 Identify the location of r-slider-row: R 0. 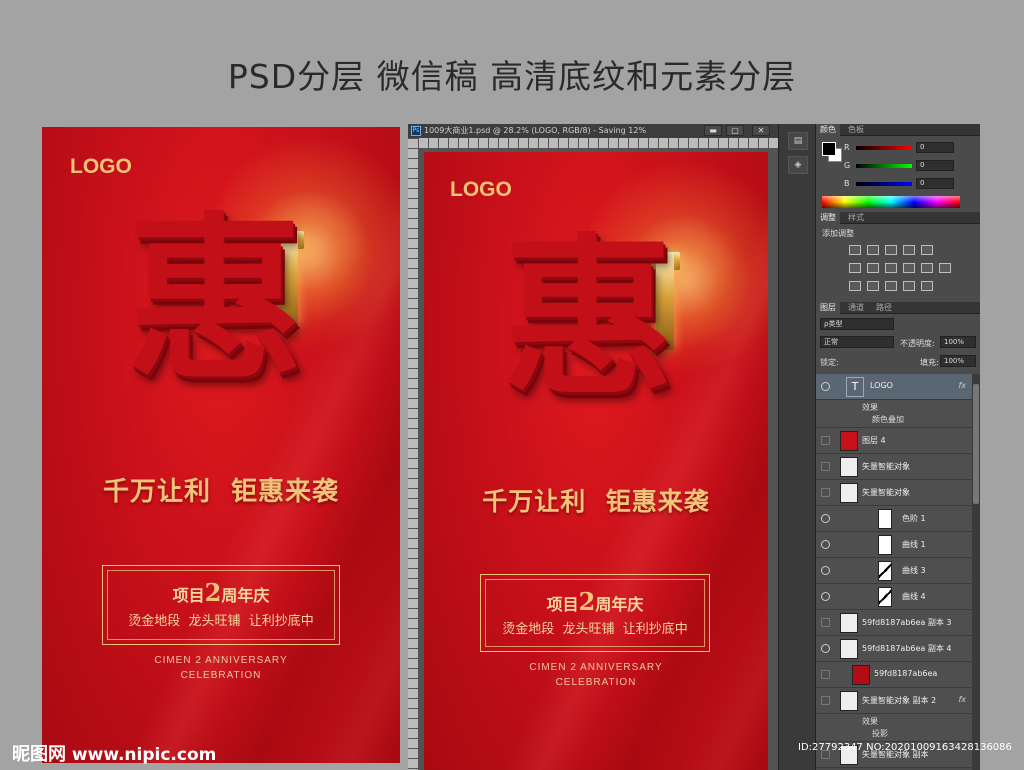
(899, 148).